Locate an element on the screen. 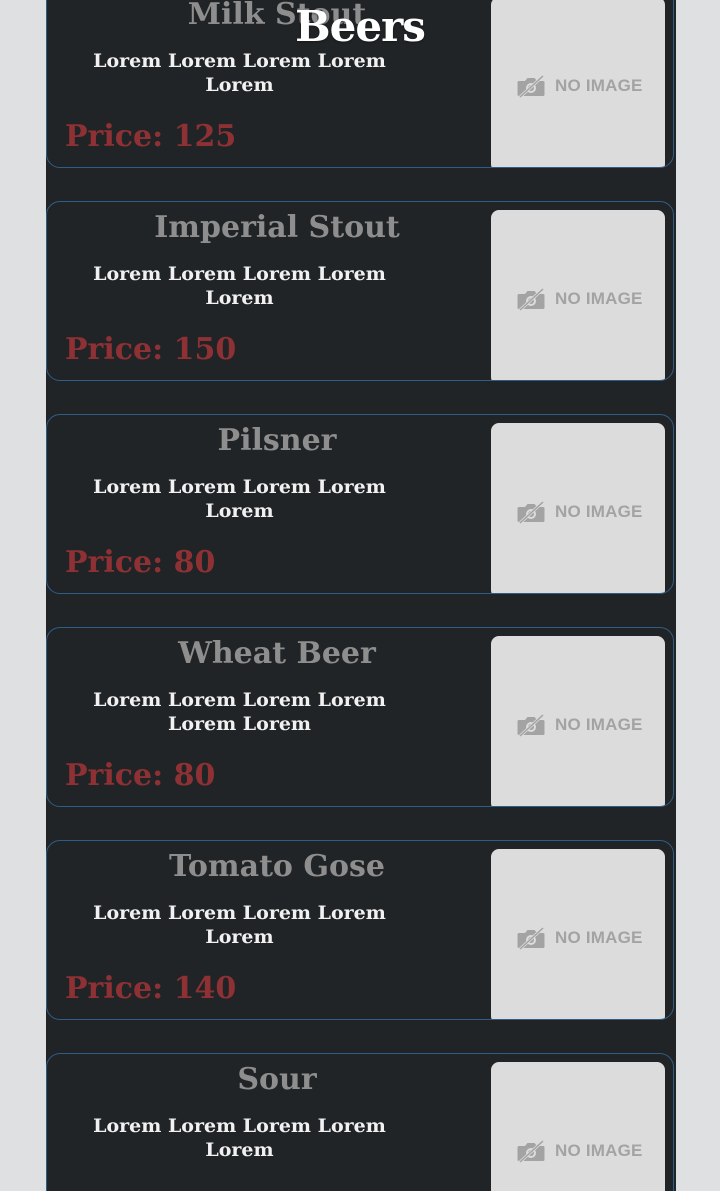 This screenshot has width=720, height=1191. beer-name: Tomato Gose is located at coordinates (277, 866).